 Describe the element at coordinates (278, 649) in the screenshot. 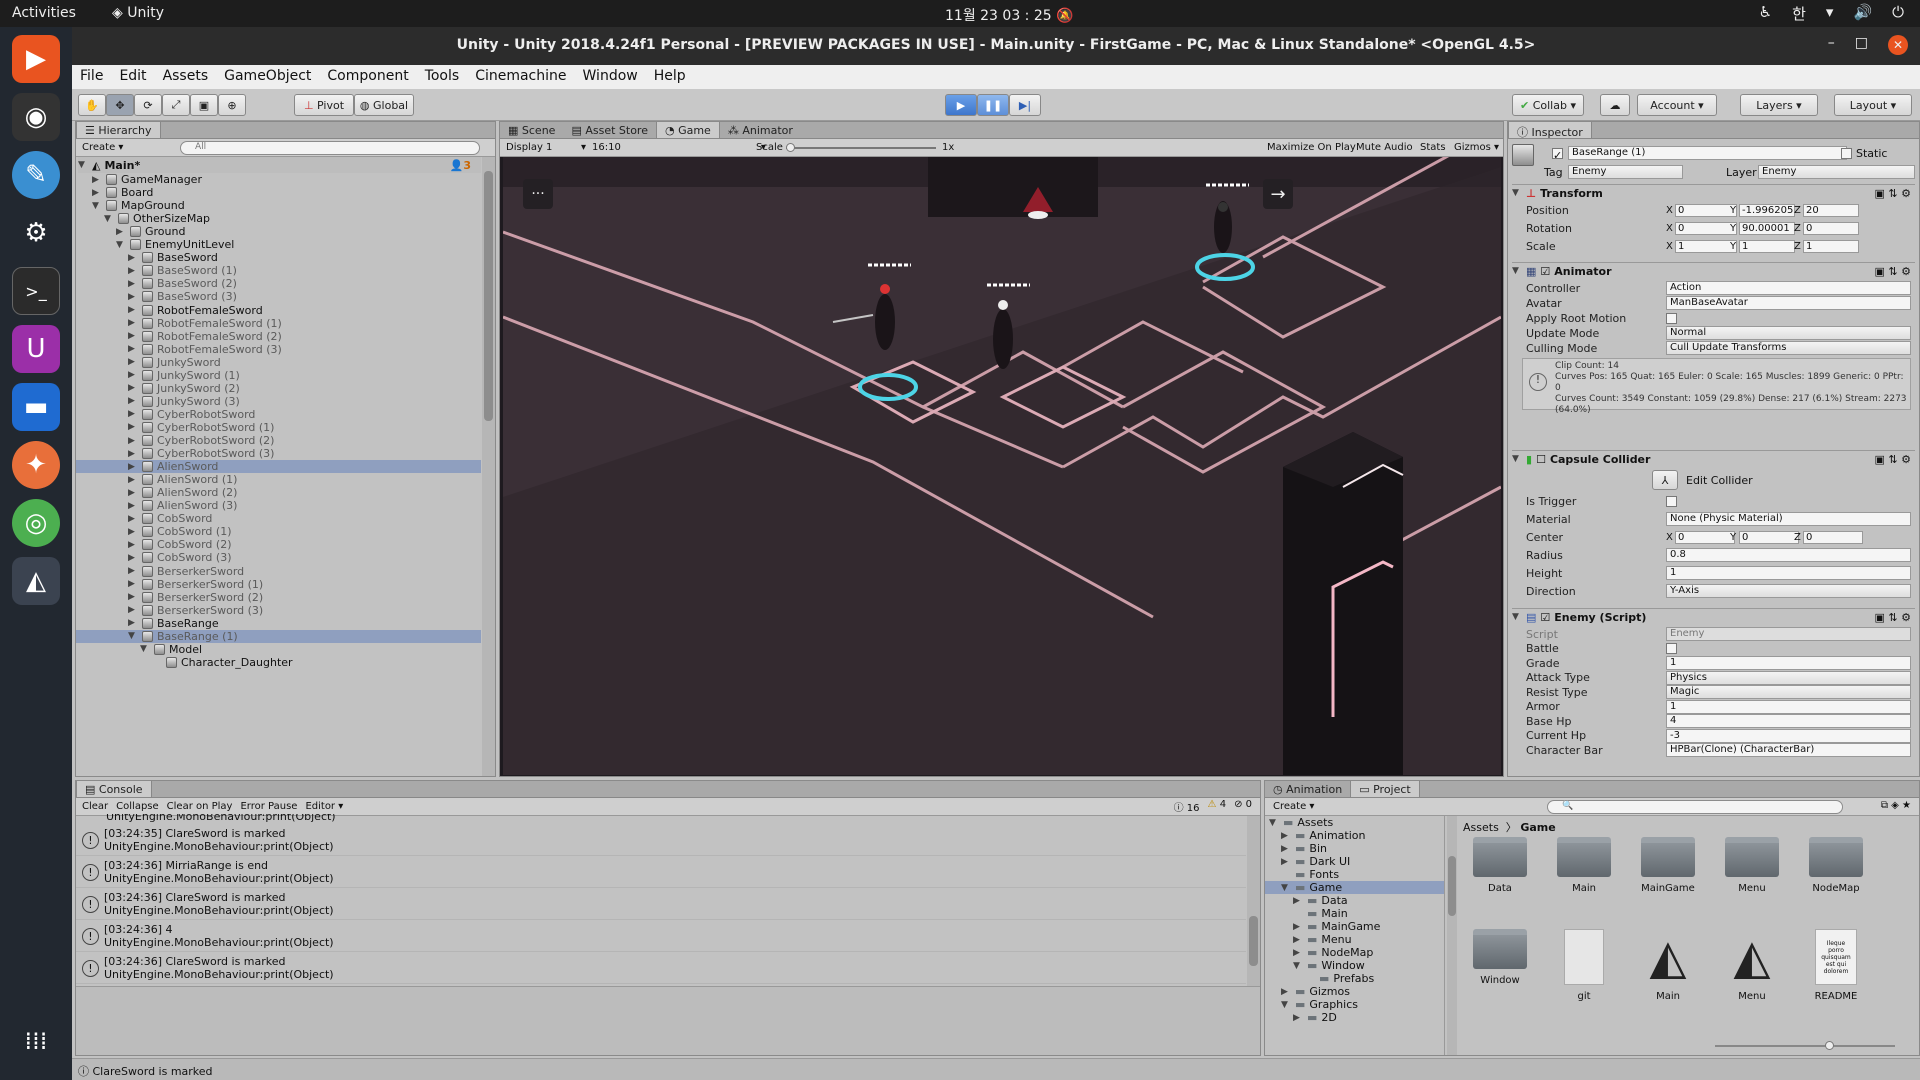

I see `hierarchy-item: ▼ Model` at that location.